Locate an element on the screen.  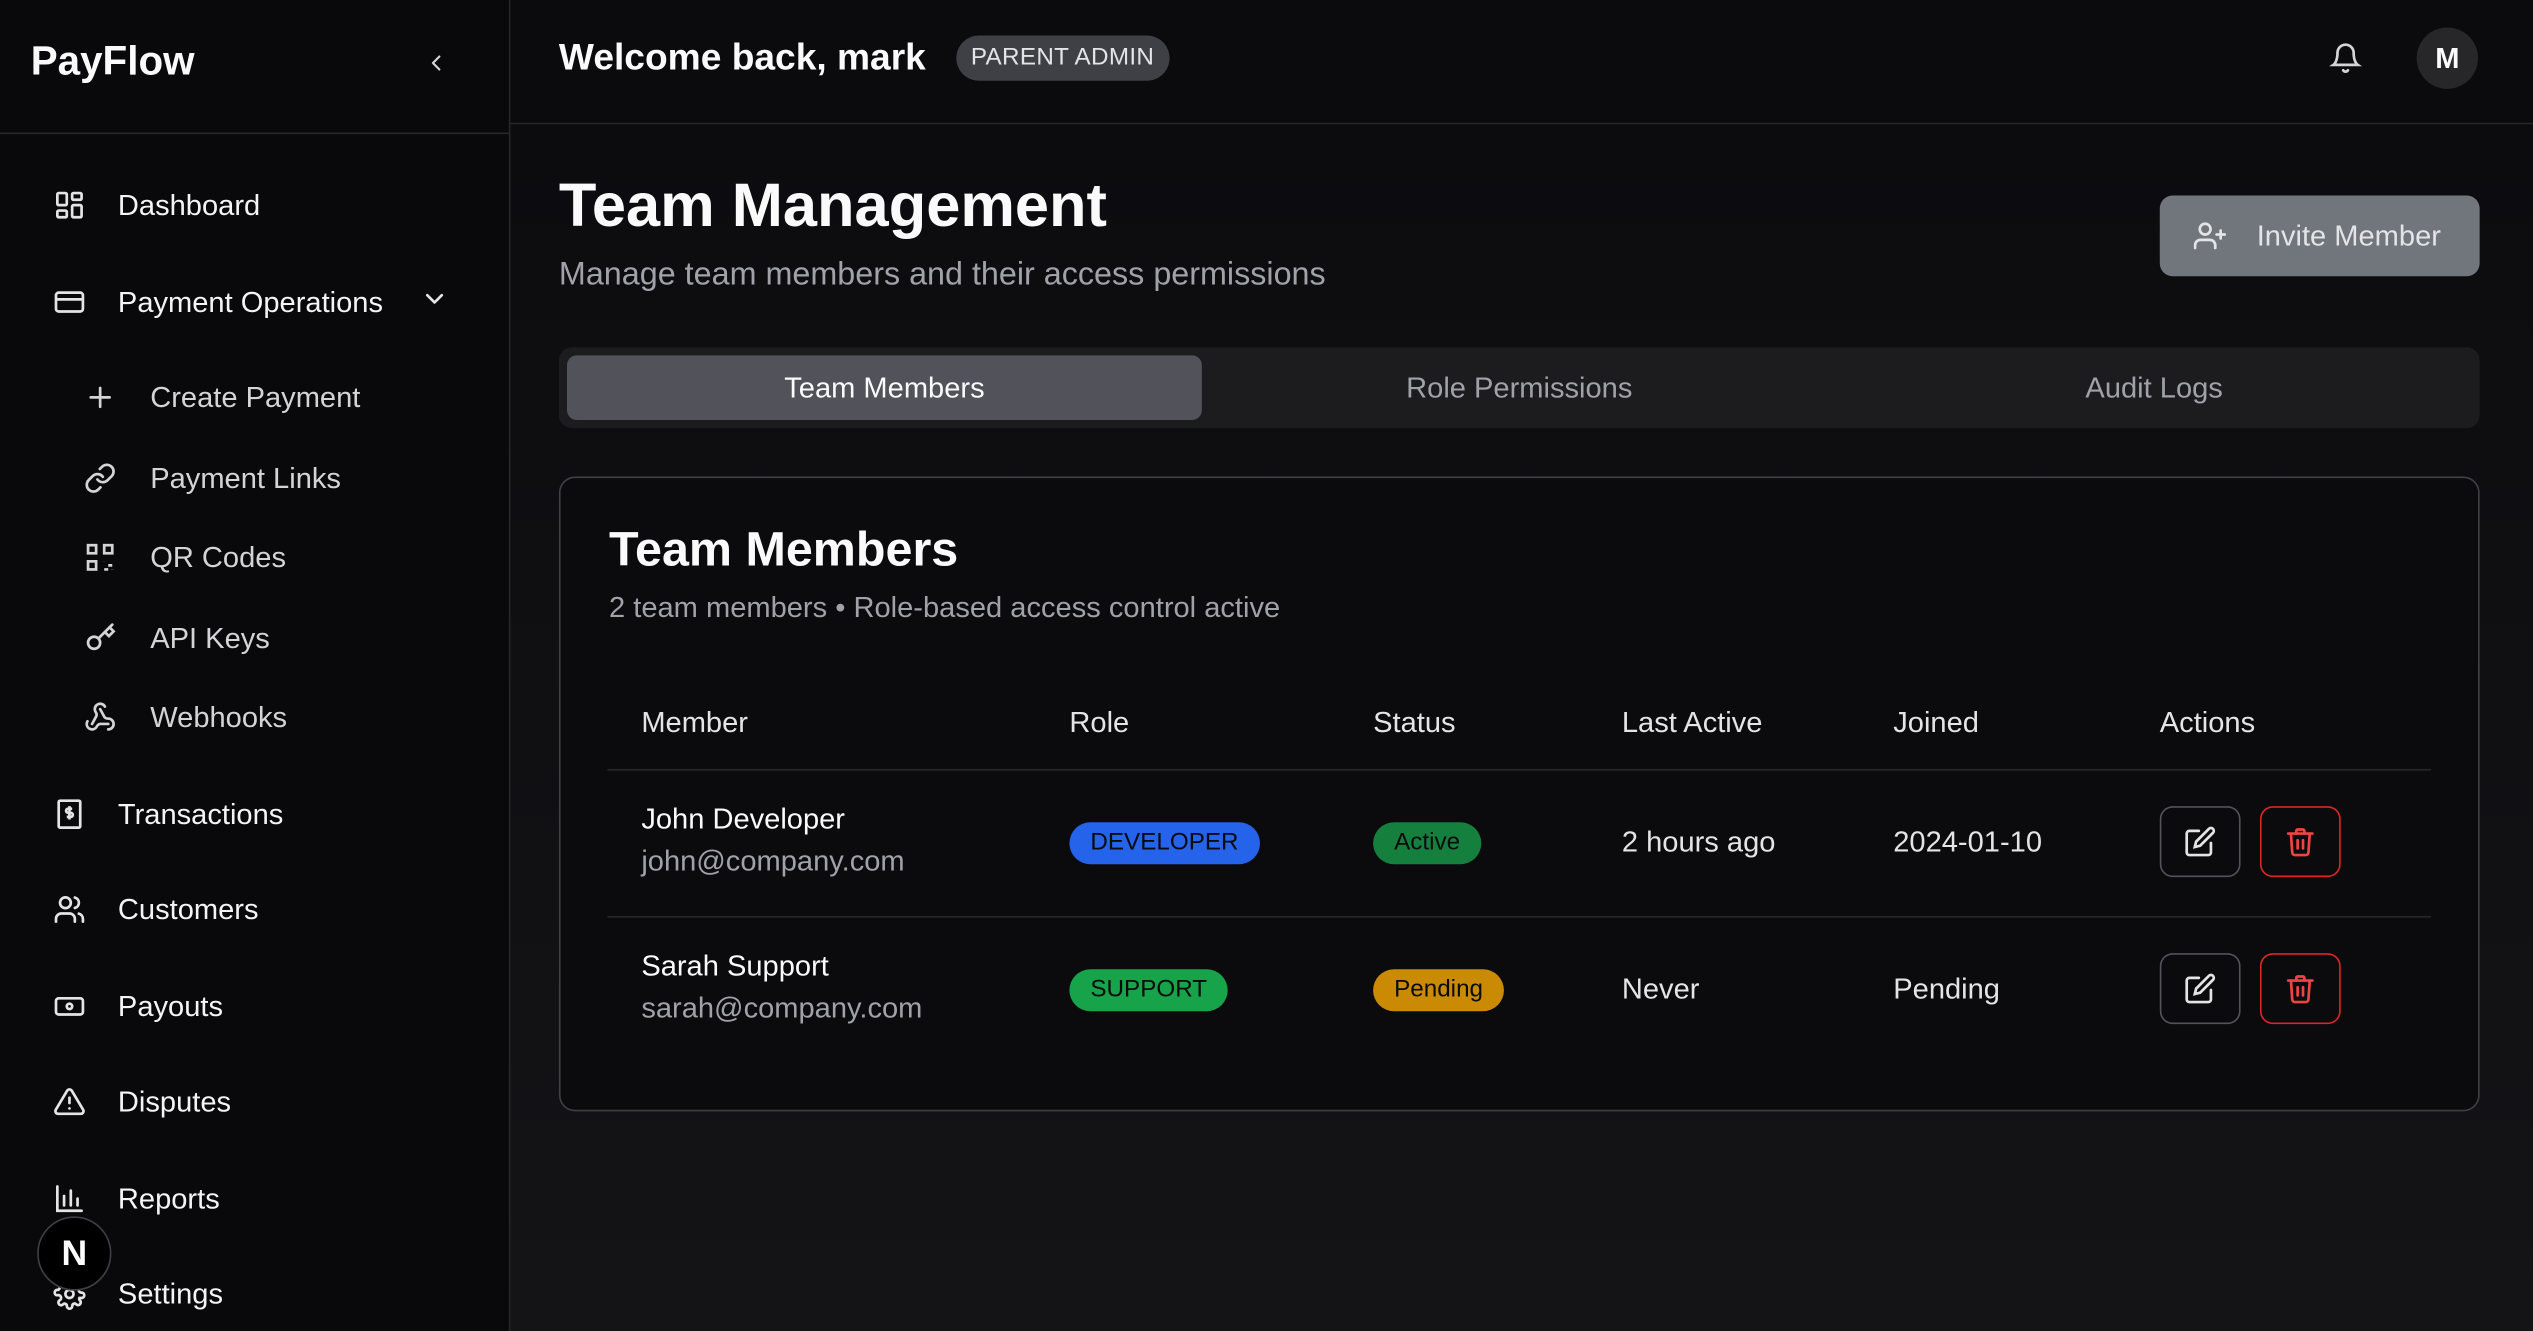
sidebar-item-label: Payment Operations is located at coordinates (250, 301).